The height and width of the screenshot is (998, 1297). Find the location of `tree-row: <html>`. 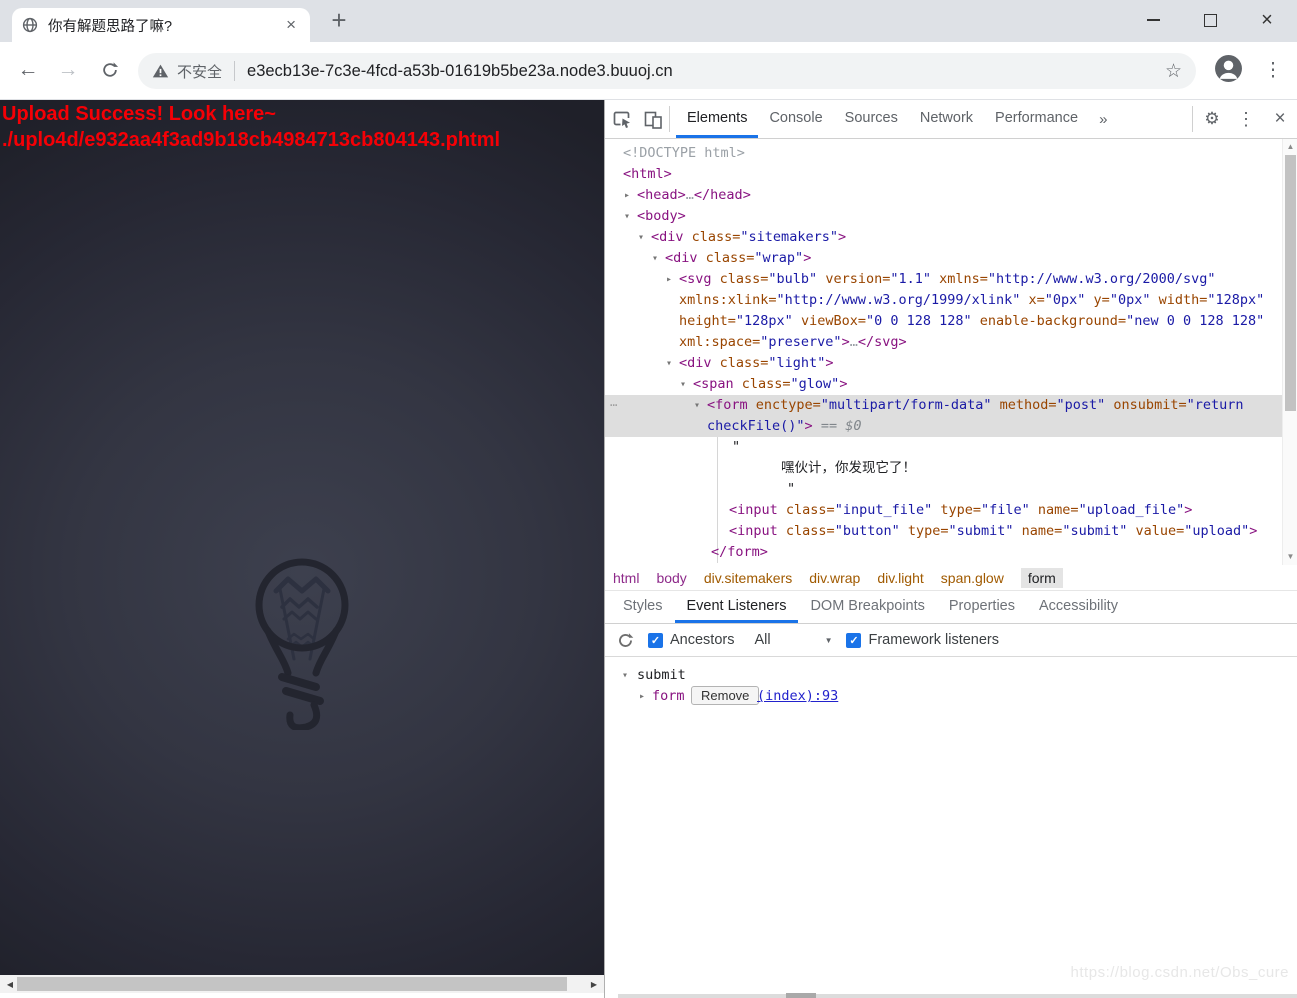

tree-row: <html> is located at coordinates (944, 174).